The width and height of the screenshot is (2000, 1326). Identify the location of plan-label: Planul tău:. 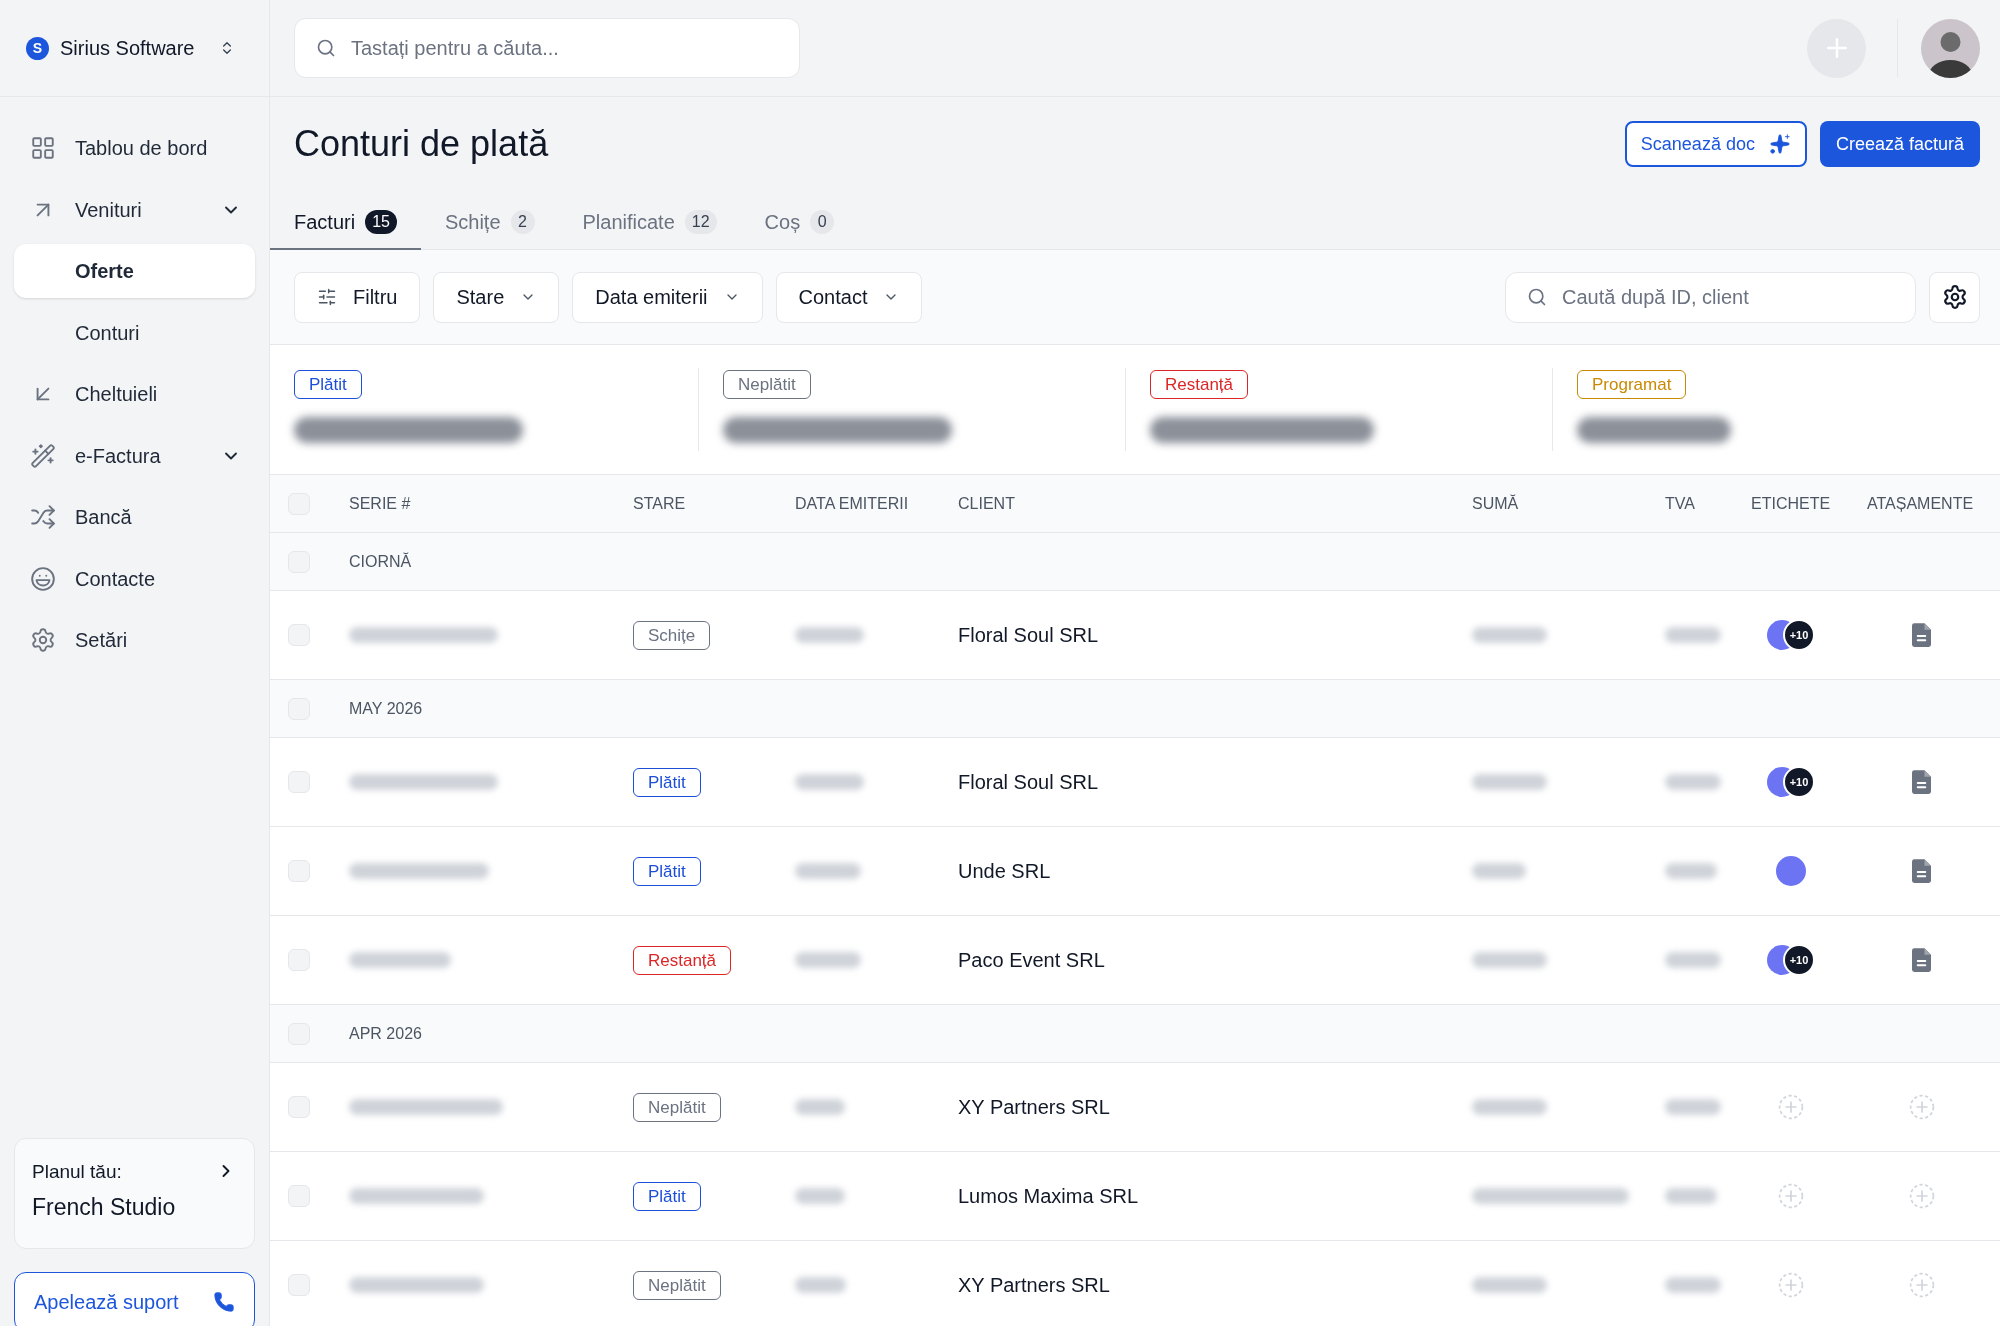
(77, 1172).